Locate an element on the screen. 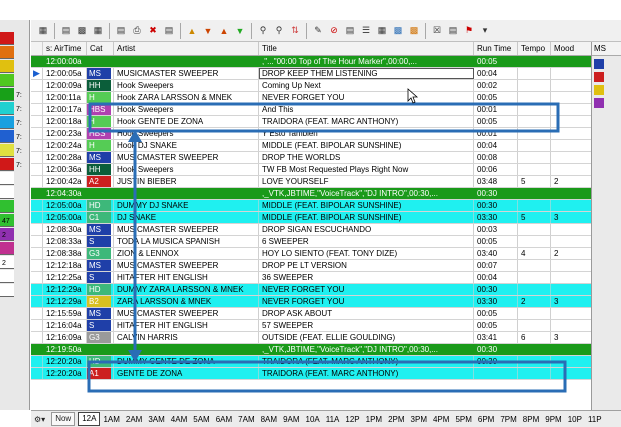  hour-button: 8AM is located at coordinates (269, 419).